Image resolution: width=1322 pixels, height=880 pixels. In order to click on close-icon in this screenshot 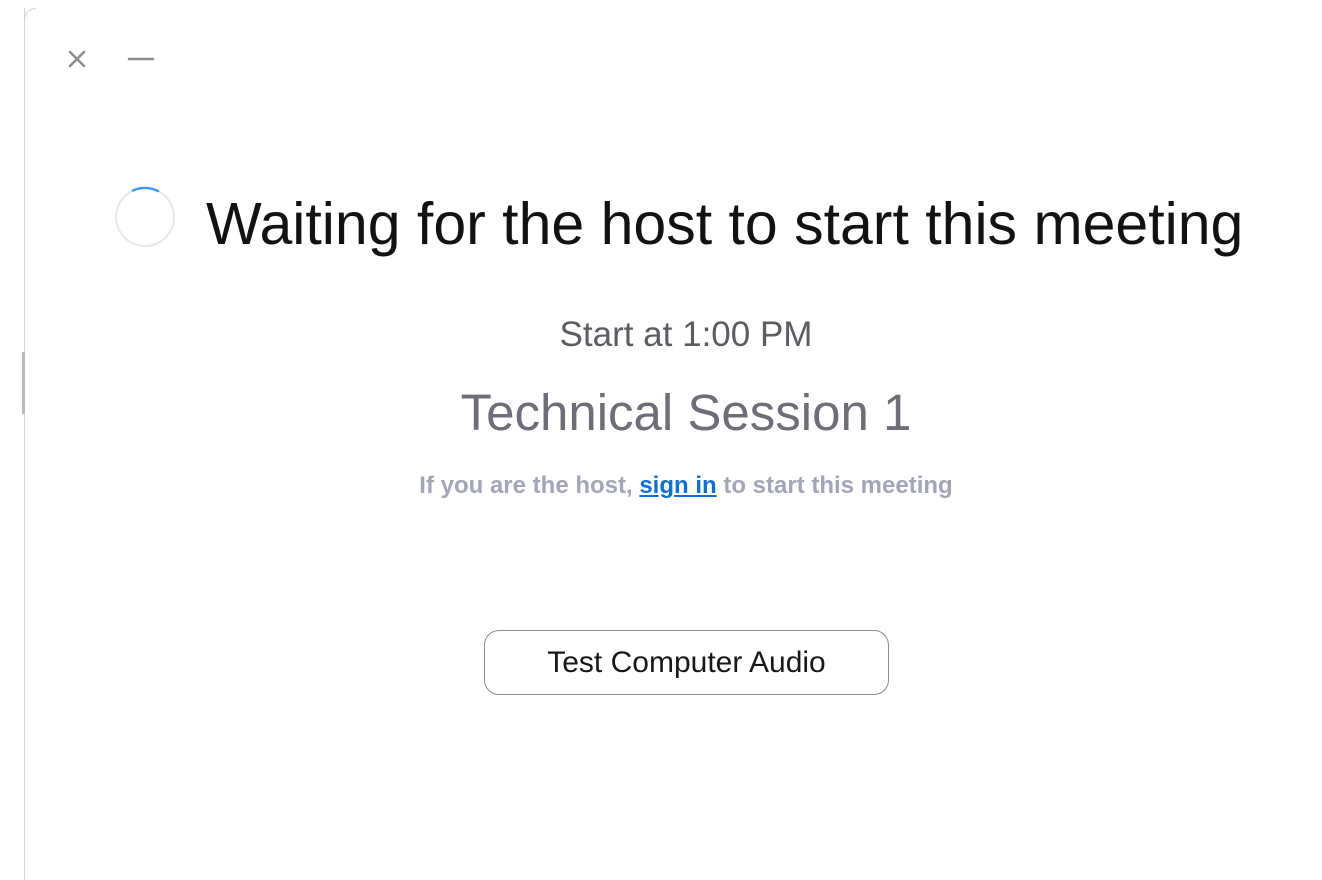, I will do `click(77, 59)`.